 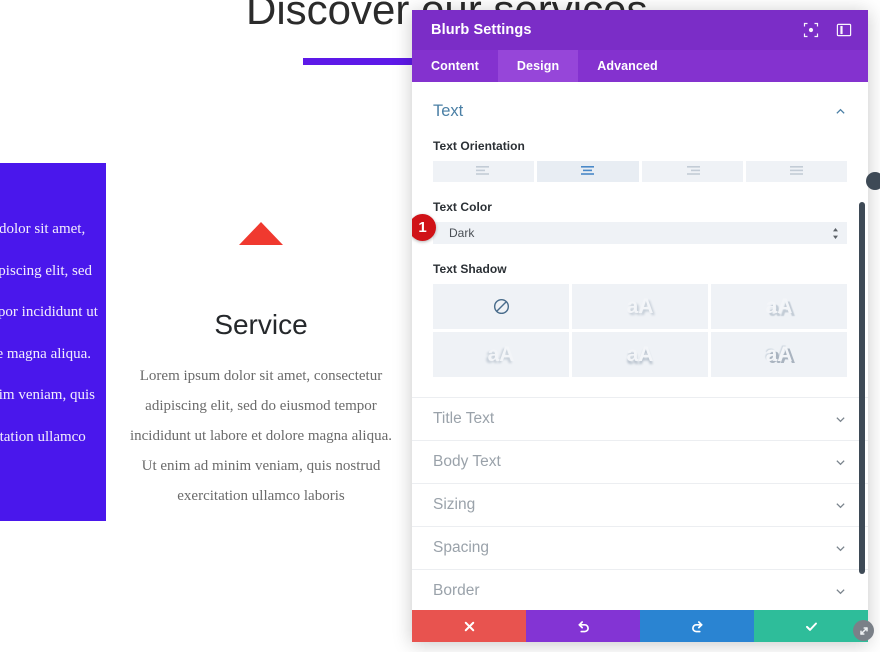 What do you see at coordinates (454, 504) in the screenshot?
I see `section-sizing-label: Sizing` at bounding box center [454, 504].